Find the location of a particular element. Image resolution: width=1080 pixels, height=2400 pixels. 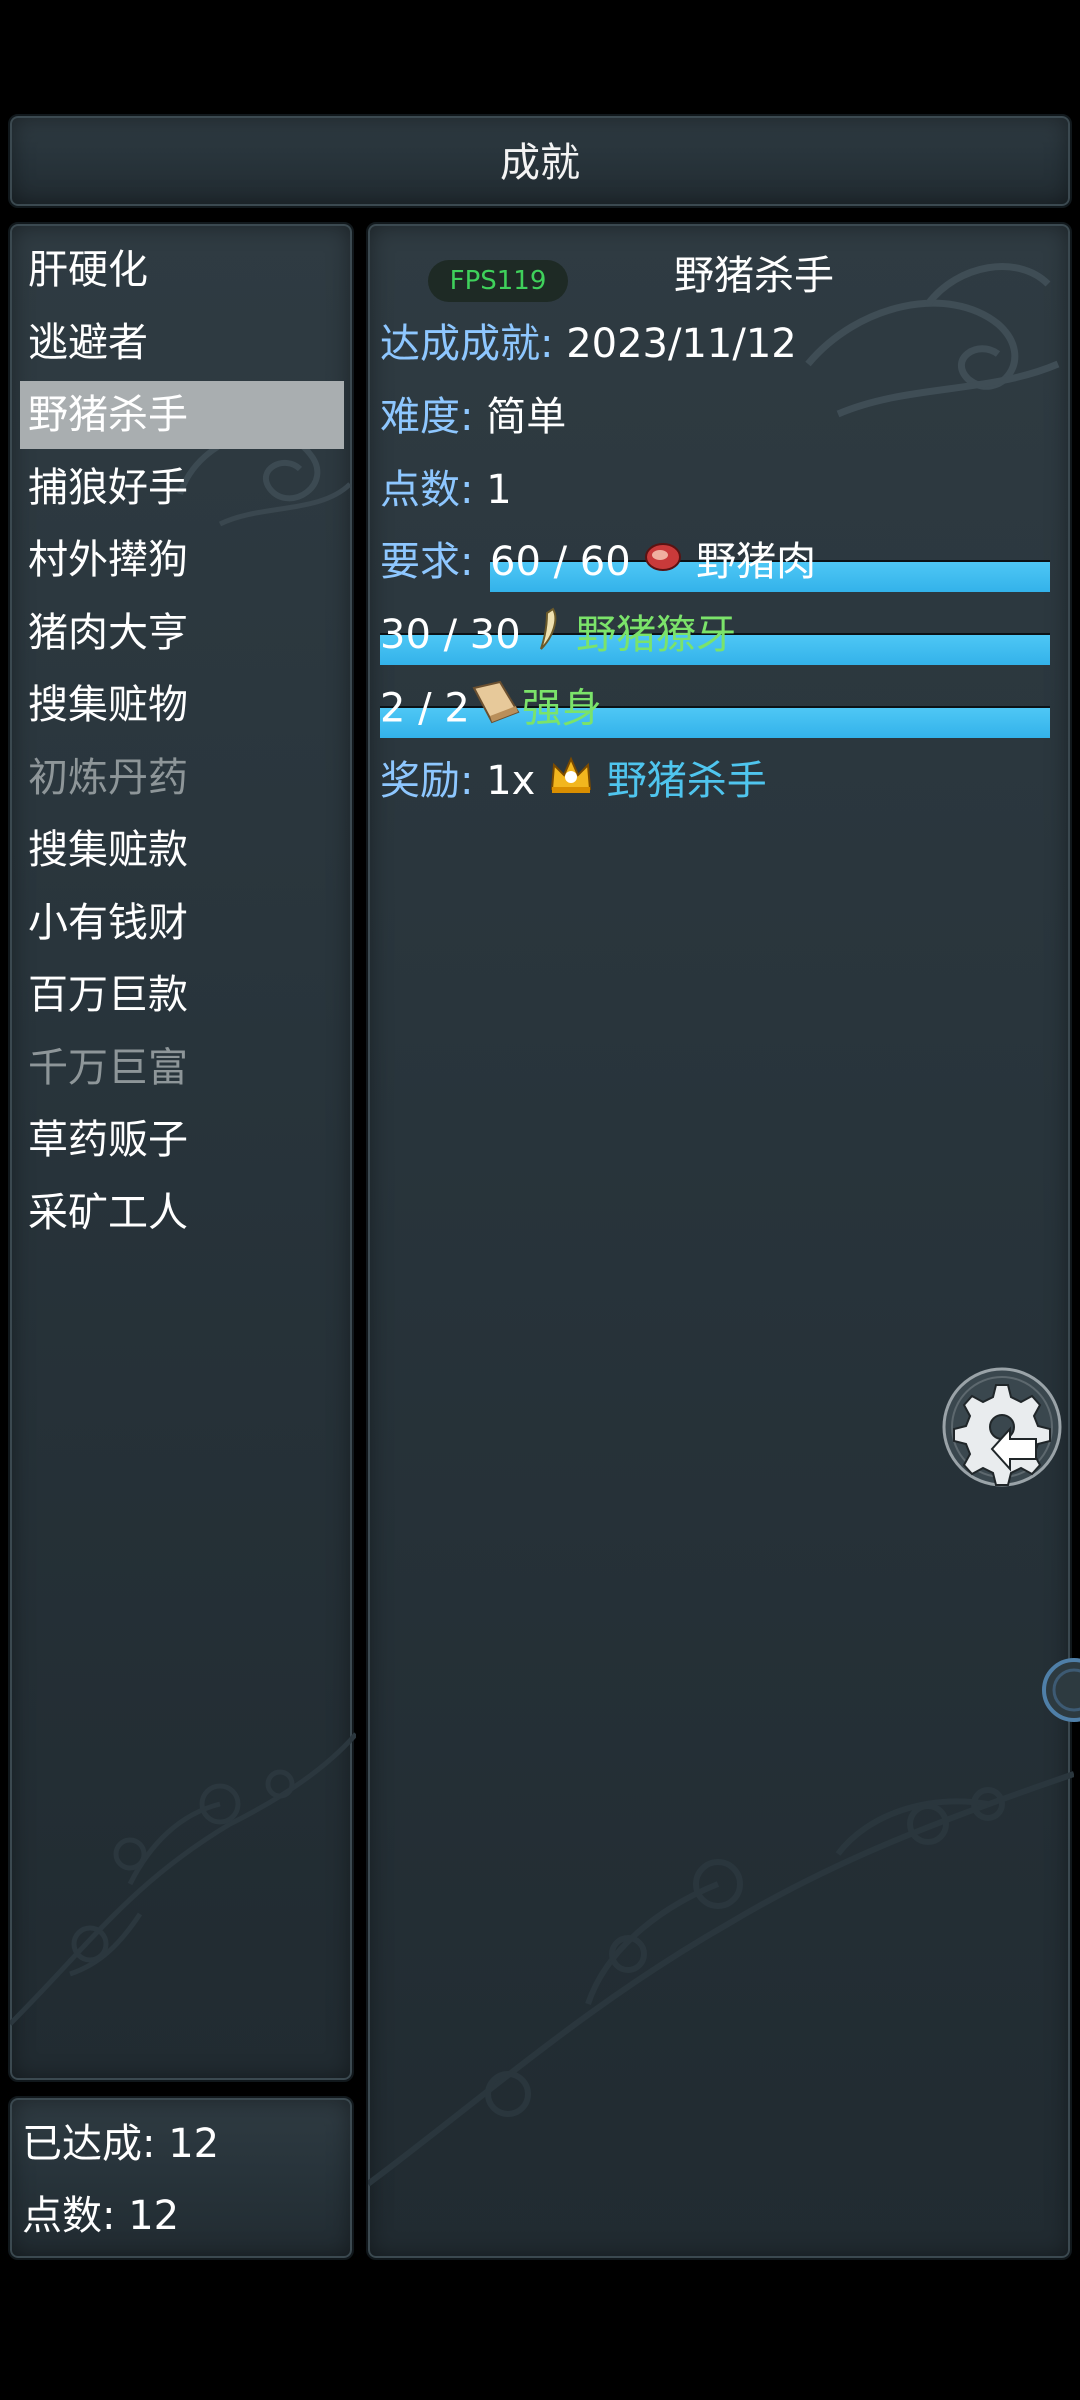

settings-button is located at coordinates (1002, 1427).